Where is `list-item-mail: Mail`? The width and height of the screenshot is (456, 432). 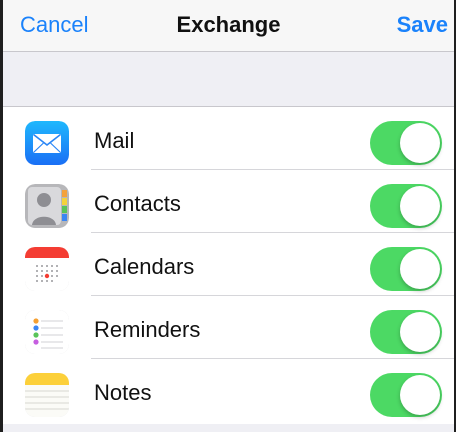
list-item-mail: Mail is located at coordinates (228, 138).